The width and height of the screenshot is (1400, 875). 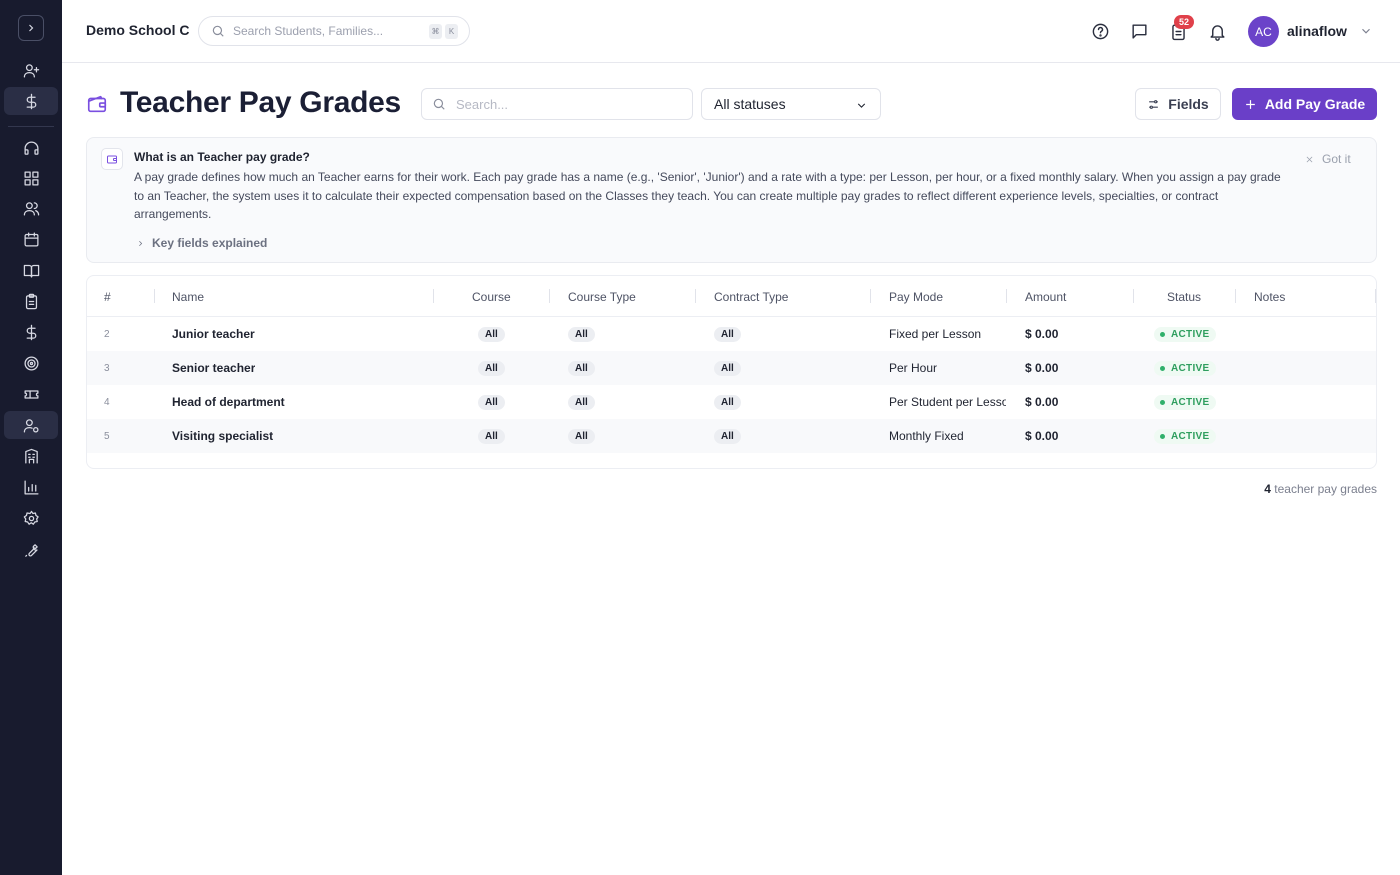 I want to click on sidebar-toggle-button, so click(x=31, y=28).